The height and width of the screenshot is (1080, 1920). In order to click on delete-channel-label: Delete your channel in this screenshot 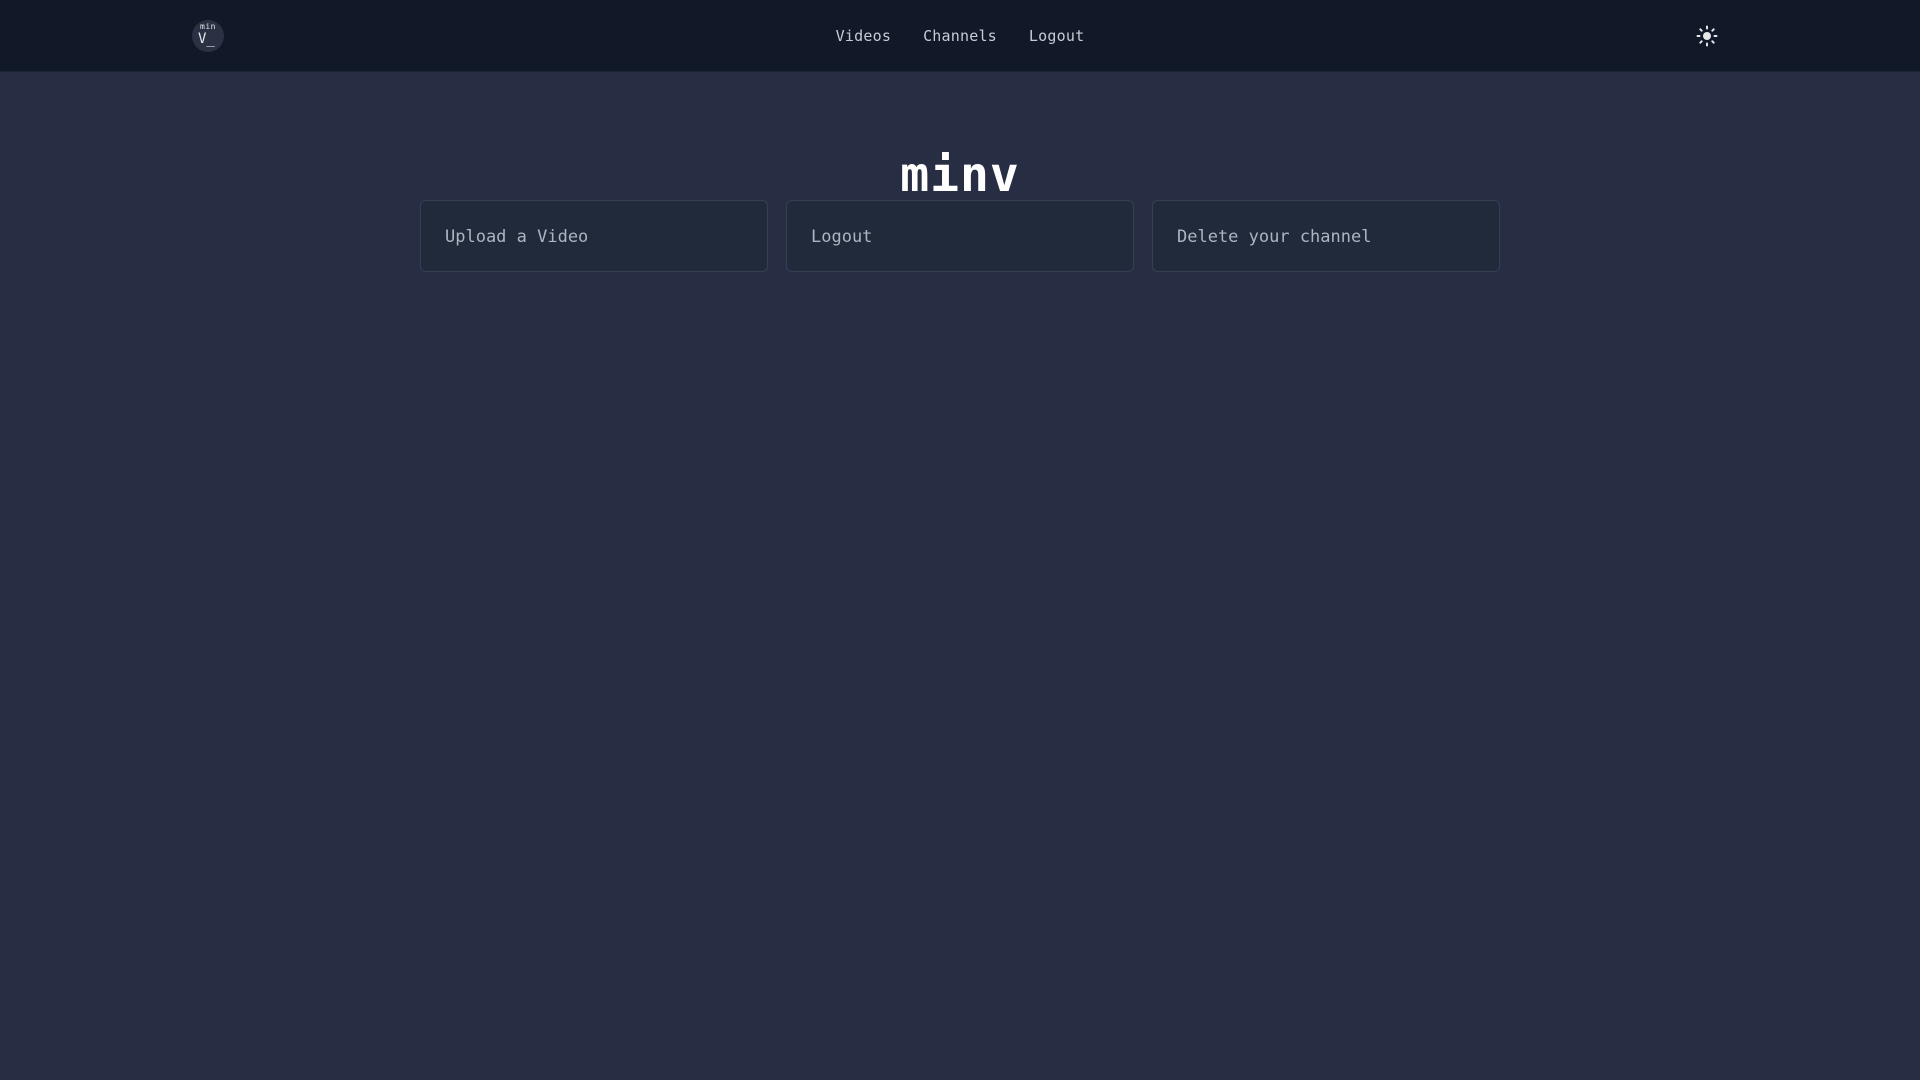, I will do `click(1274, 237)`.